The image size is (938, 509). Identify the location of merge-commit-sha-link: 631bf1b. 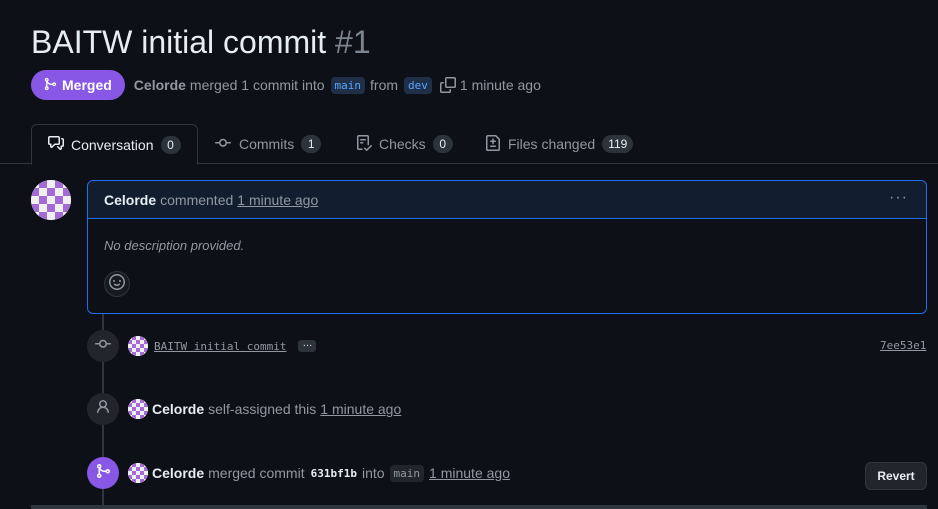
(334, 473).